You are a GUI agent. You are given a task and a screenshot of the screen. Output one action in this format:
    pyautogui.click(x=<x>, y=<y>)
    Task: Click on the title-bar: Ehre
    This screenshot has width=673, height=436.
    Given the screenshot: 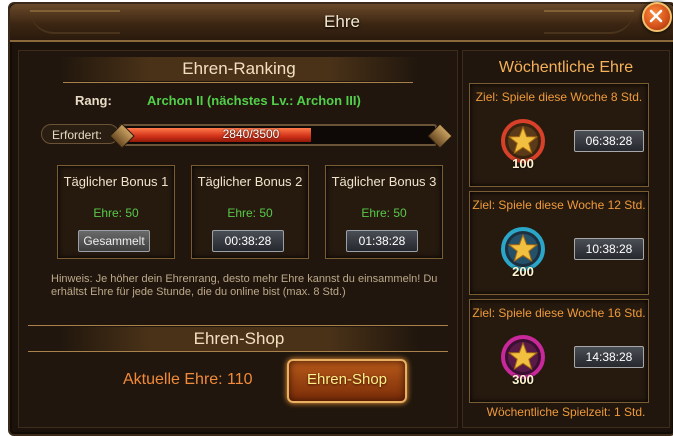 What is the action you would take?
    pyautogui.click(x=341, y=22)
    